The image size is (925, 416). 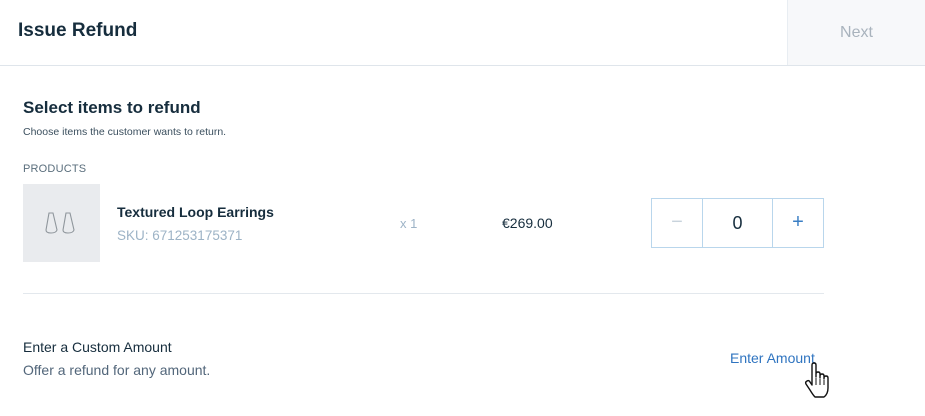 I want to click on product-price: €269.00, so click(x=527, y=223).